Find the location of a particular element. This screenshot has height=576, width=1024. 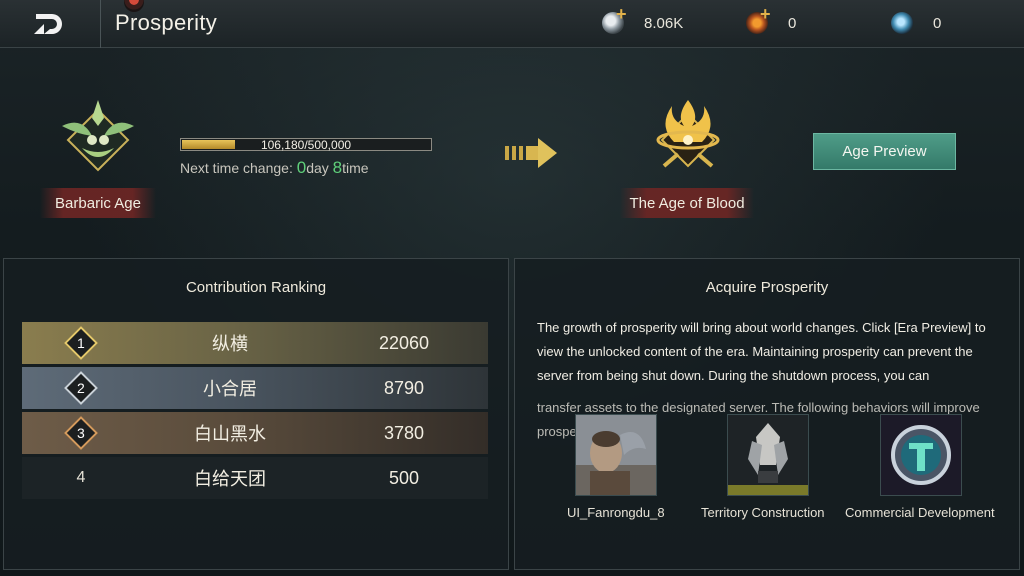

action-label-3: Commercial Development is located at coordinates (920, 512).